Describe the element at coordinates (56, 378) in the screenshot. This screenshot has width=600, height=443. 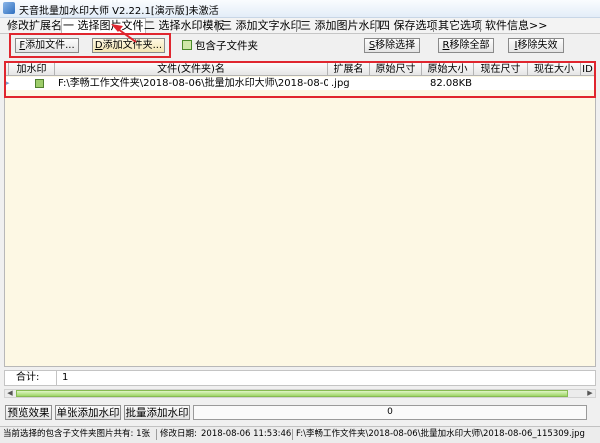
I see `total-divider` at that location.